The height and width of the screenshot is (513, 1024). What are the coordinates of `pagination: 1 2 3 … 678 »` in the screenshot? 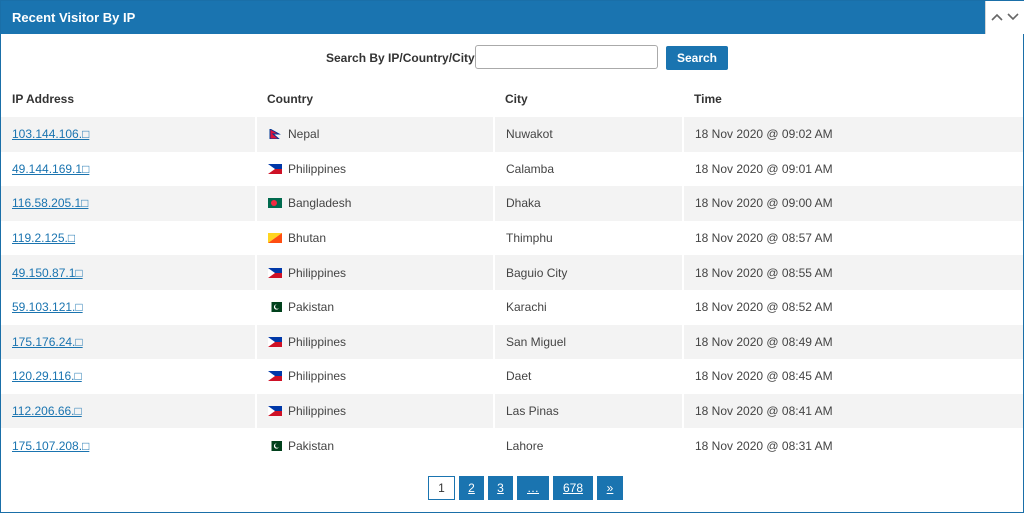 It's located at (525, 489).